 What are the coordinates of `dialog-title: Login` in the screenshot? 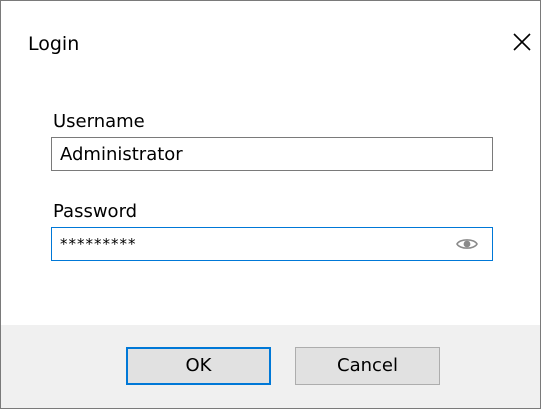 It's located at (54, 44).